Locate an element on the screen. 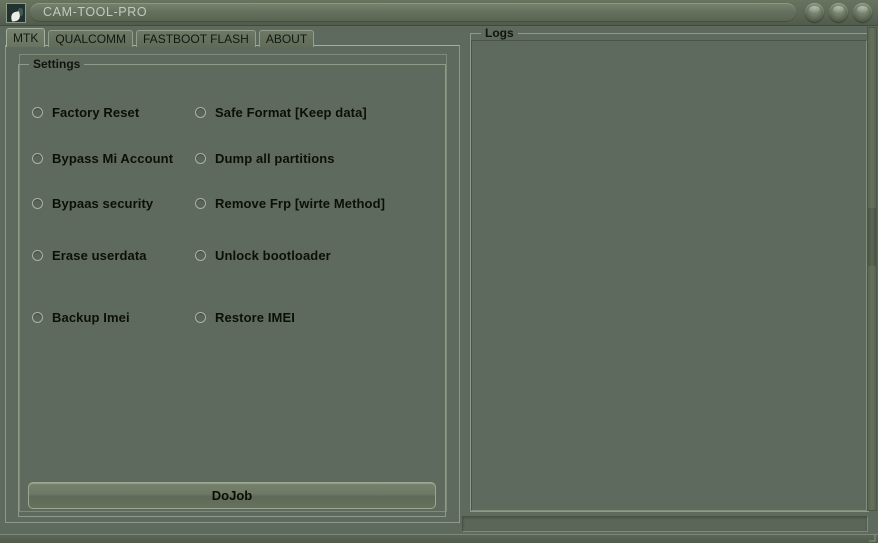 Image resolution: width=878 pixels, height=543 pixels. resize-grip-icon is located at coordinates (872, 538).